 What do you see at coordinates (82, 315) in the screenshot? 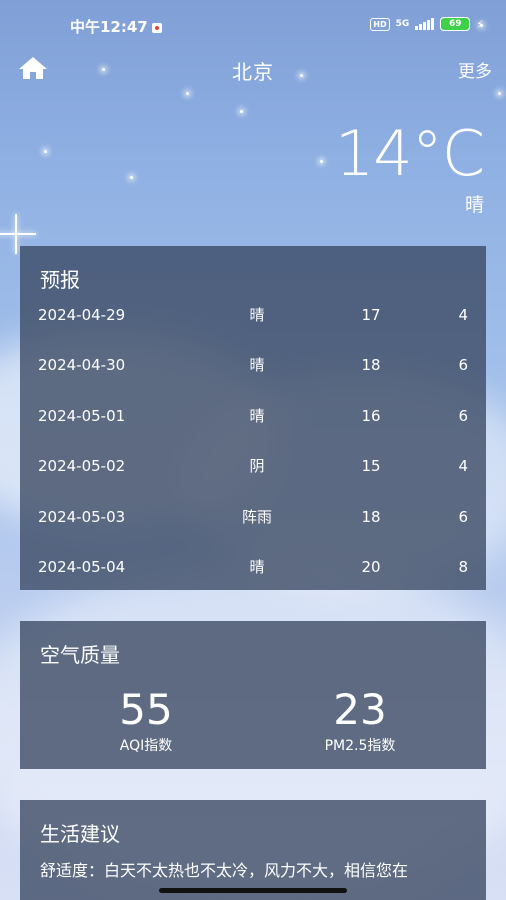
I see `forecast-date: 2024-04-29` at bounding box center [82, 315].